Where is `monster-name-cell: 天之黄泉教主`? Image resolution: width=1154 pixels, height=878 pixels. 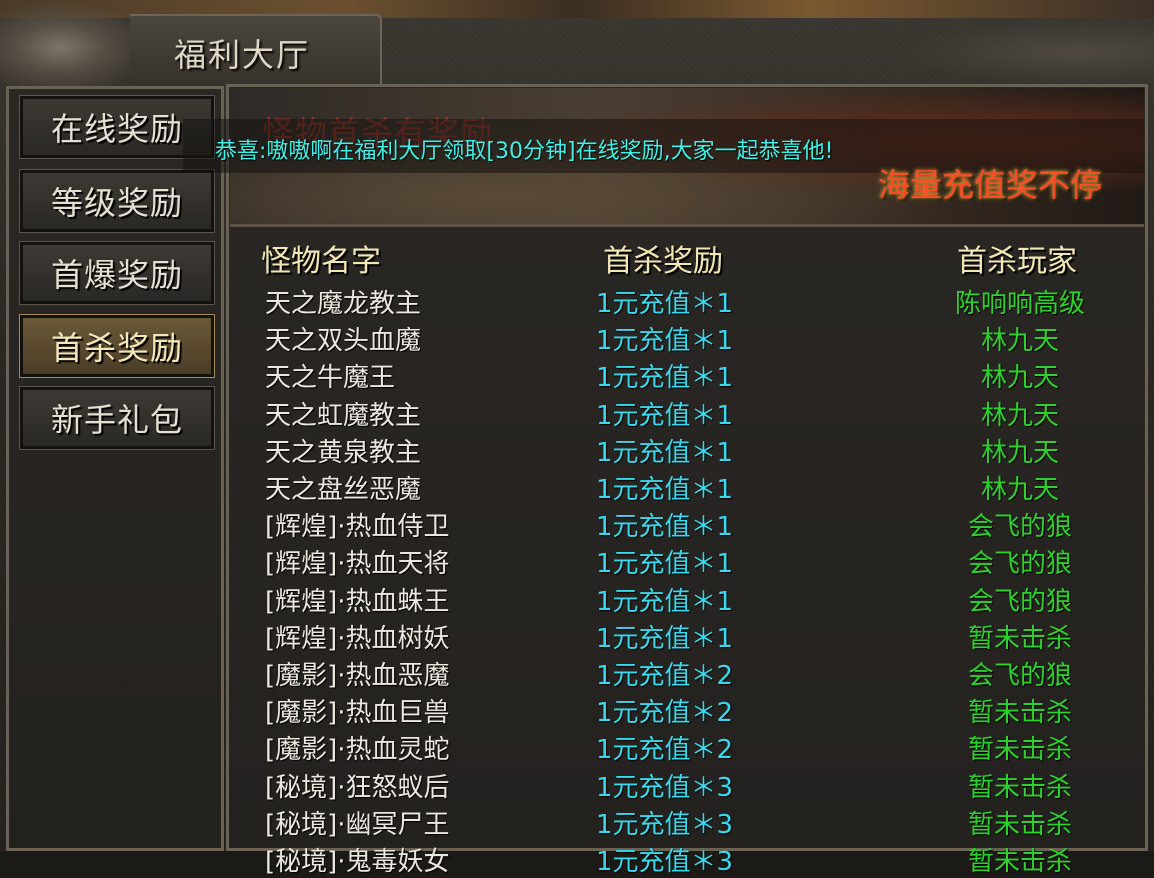 monster-name-cell: 天之黄泉教主 is located at coordinates (343, 453).